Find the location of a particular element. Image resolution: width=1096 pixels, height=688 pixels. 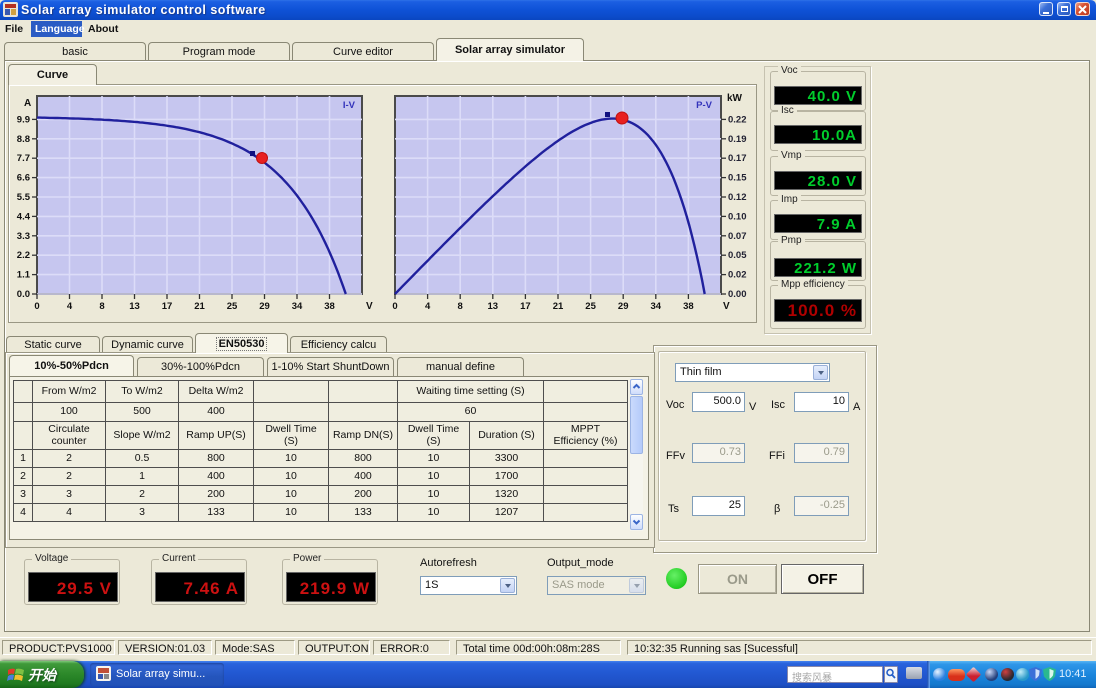

svg-text: 1.1 is located at coordinates (24, 275).